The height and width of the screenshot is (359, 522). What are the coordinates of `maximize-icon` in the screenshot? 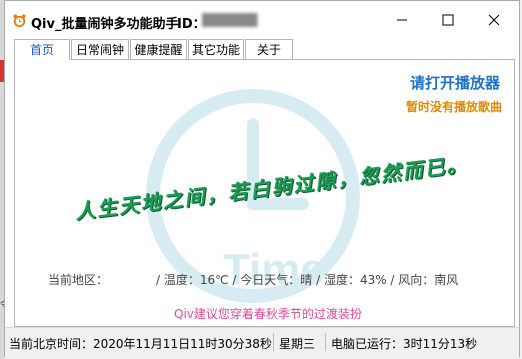 It's located at (448, 20).